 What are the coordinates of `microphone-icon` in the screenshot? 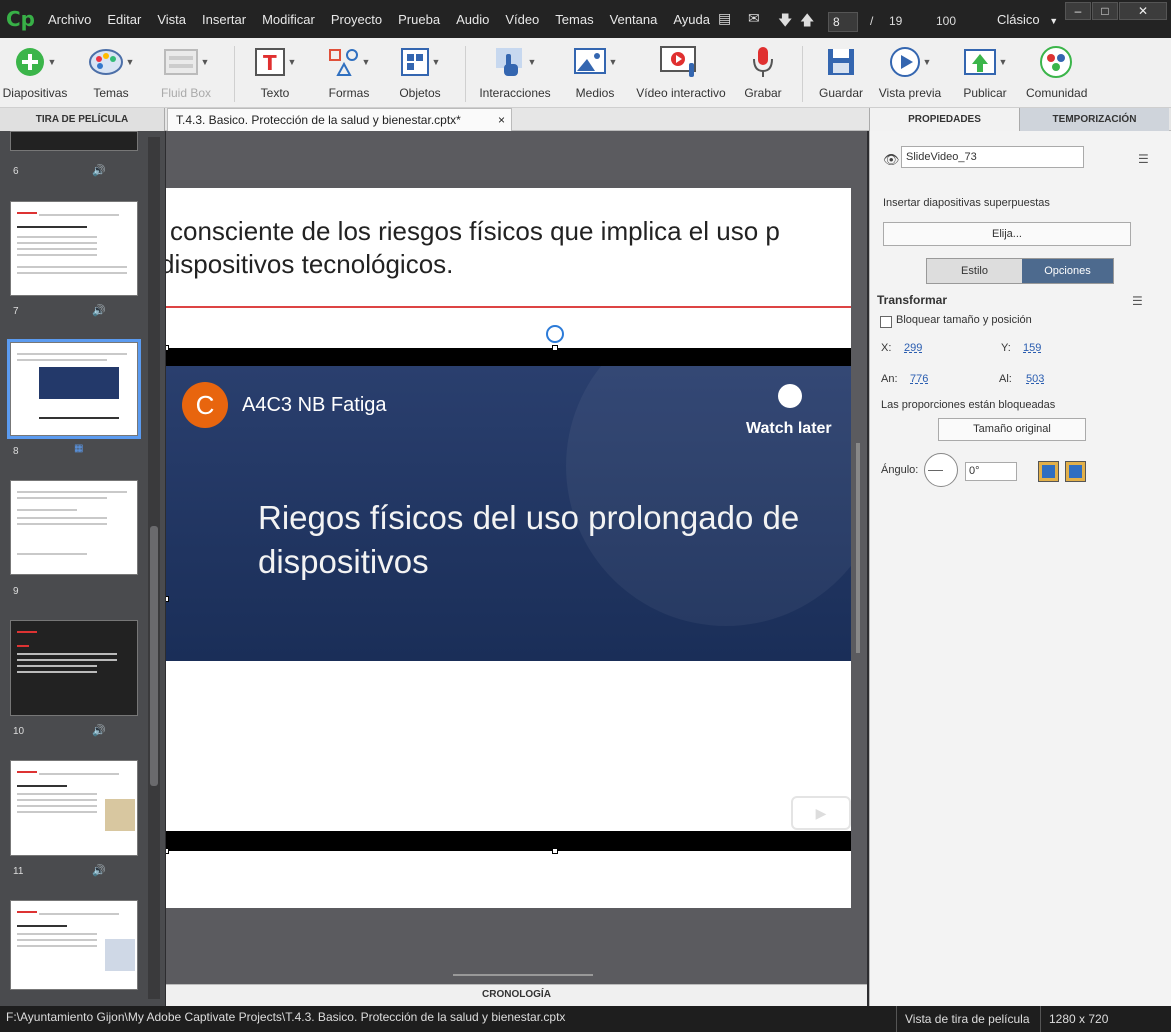 It's located at (763, 62).